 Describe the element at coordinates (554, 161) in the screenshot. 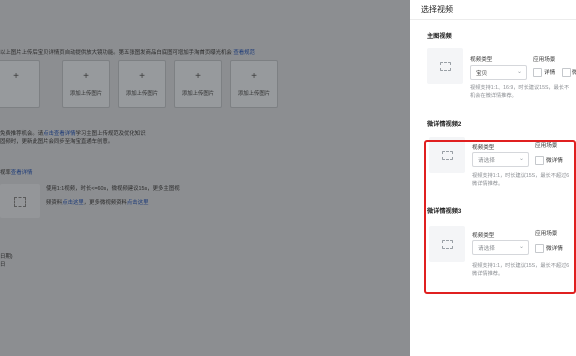

I see `micro-video2-scene-label-text: 微详情` at that location.